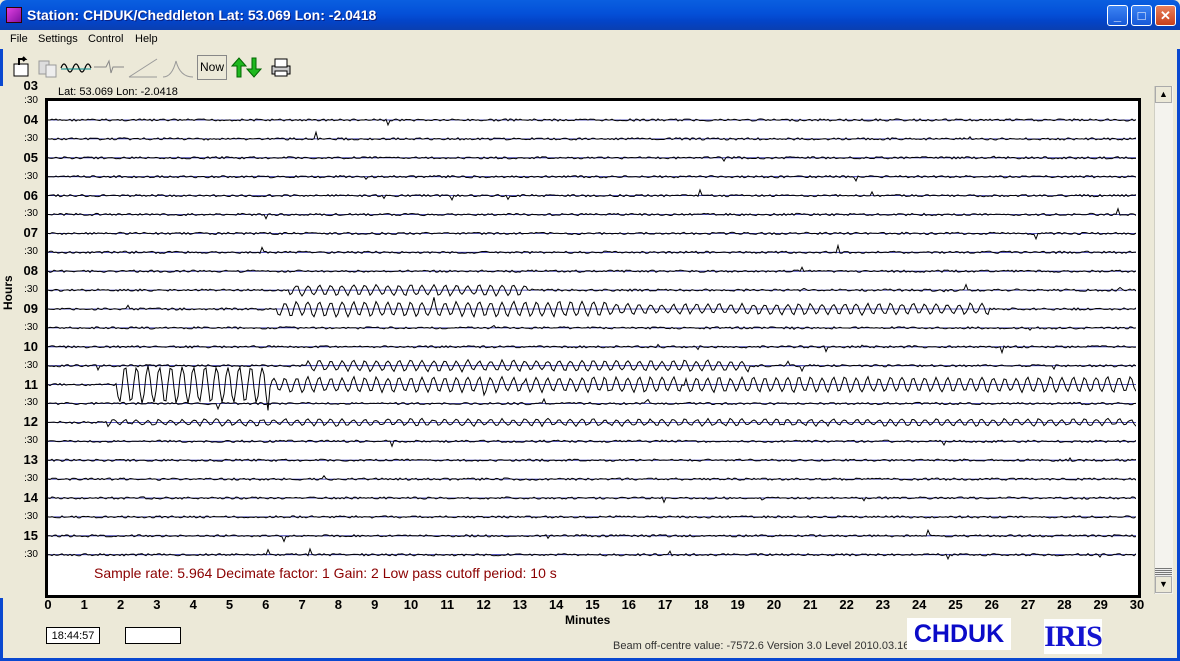  Describe the element at coordinates (1163, 584) in the screenshot. I see `scroll-down-button: ▼` at that location.